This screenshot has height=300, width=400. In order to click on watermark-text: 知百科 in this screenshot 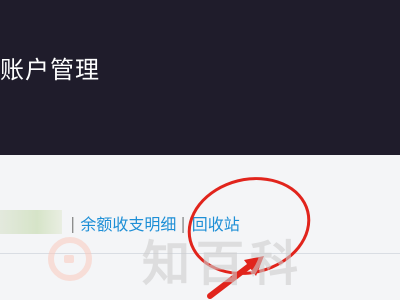, I will do `click(223, 264)`.